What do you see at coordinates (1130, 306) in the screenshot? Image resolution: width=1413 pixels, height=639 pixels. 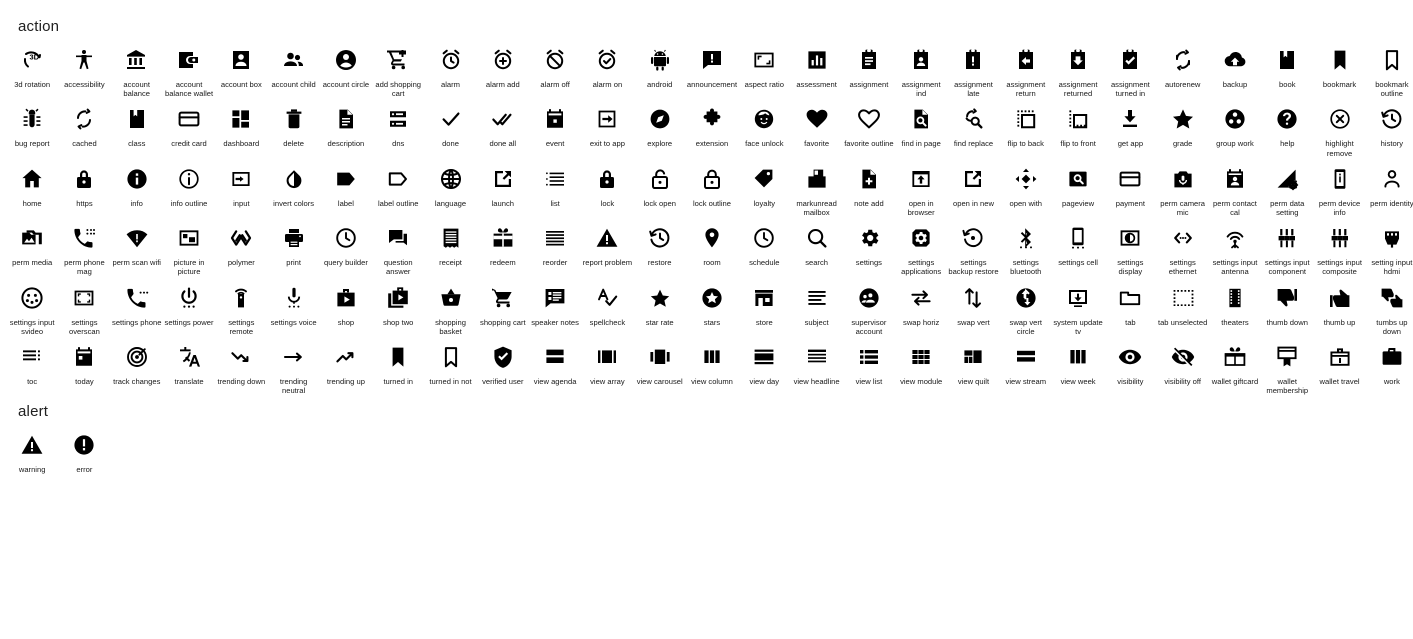 I see `icon-cell-tab: tab` at bounding box center [1130, 306].